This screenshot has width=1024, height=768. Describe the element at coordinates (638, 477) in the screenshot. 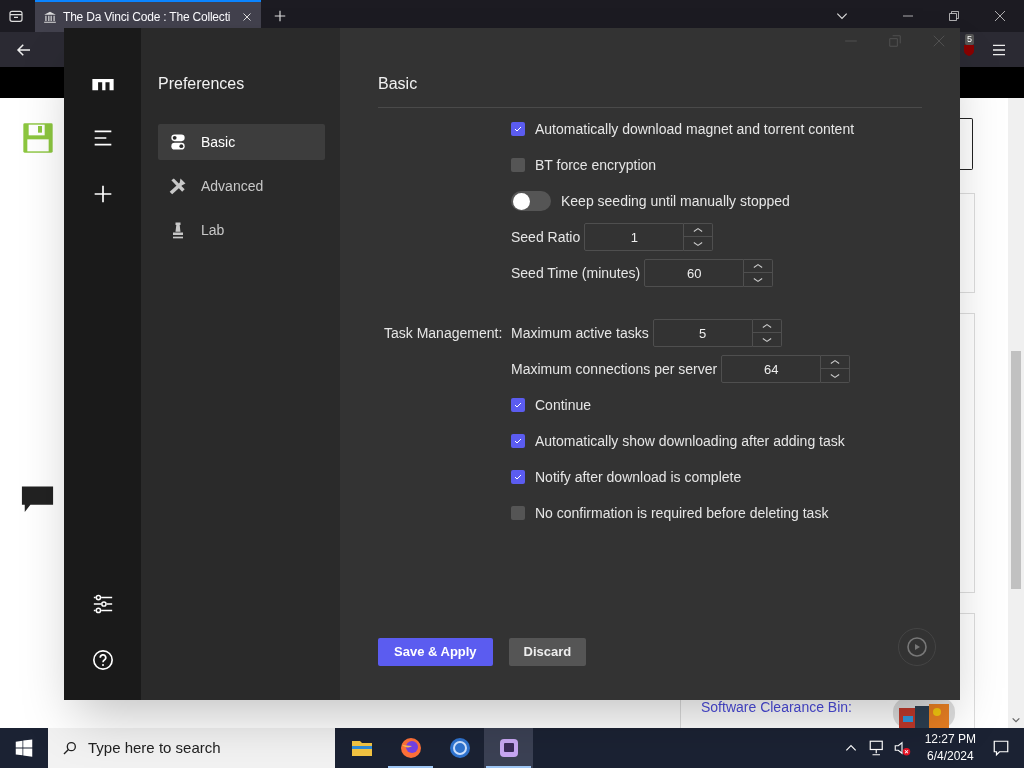

I see `checkbox-label: Notify after download is complete` at that location.